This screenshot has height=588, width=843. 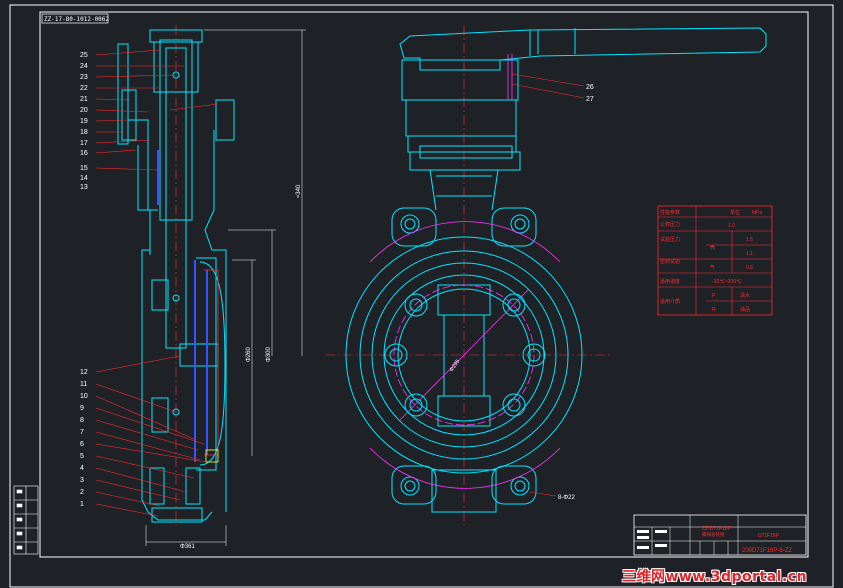 What do you see at coordinates (712, 247) in the screenshot?
I see `table-cell: 壳` at bounding box center [712, 247].